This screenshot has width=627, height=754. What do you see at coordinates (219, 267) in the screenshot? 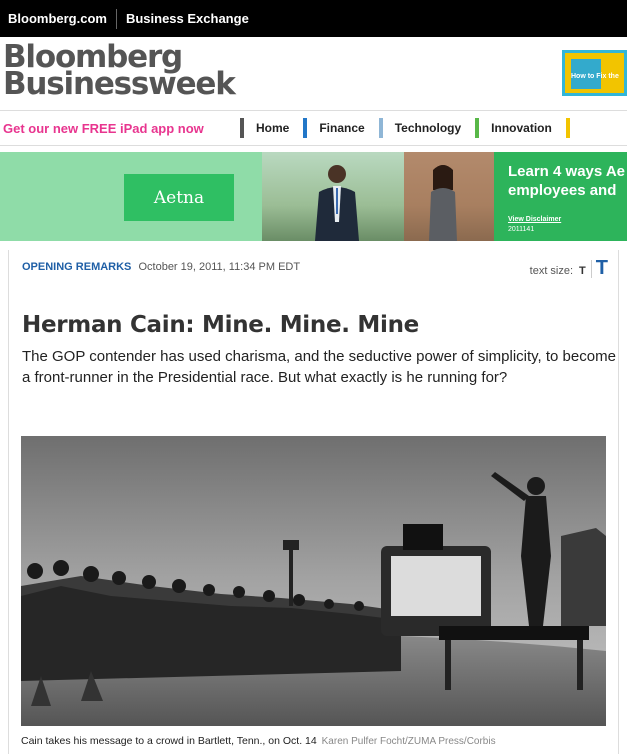
I see `article-dateline: October 19, 2011, 11:34 PM EDT` at bounding box center [219, 267].